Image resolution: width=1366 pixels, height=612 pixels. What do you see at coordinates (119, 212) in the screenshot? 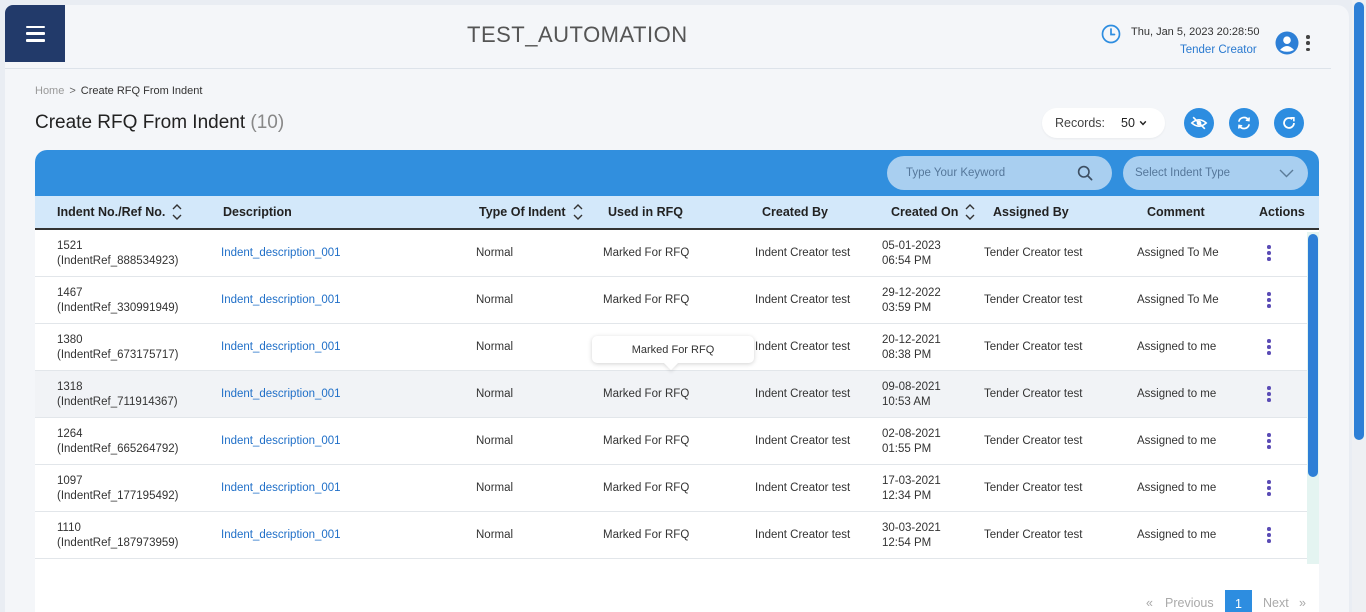
I see `column-header-indent-no: Indent No./Ref No.` at bounding box center [119, 212].